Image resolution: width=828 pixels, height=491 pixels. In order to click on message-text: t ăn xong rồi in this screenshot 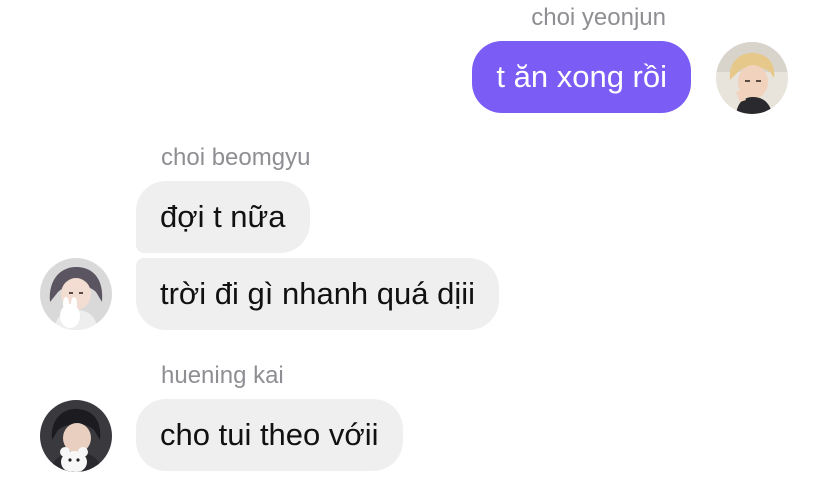, I will do `click(581, 76)`.